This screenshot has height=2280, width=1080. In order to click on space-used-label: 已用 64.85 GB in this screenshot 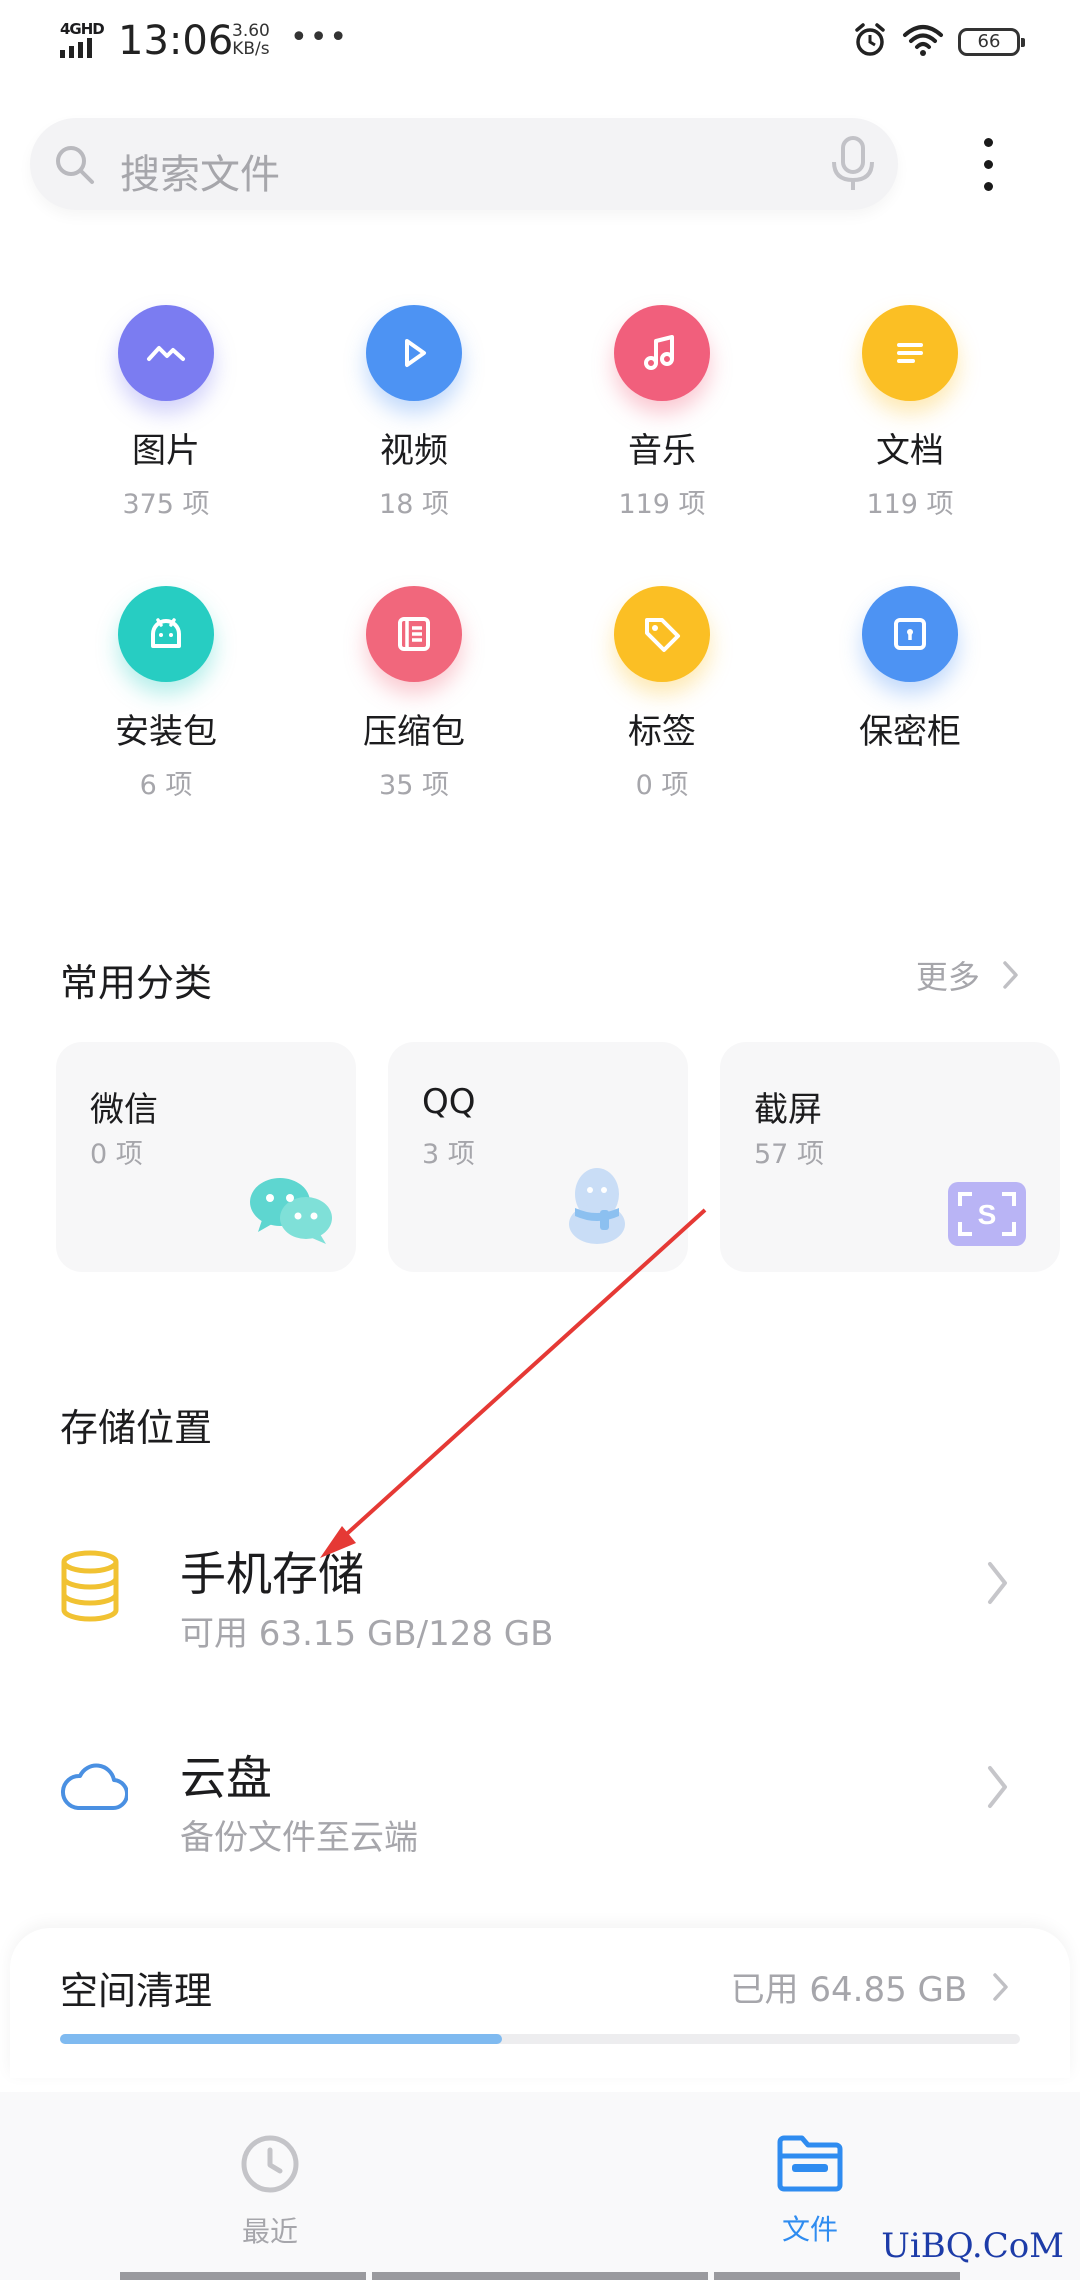, I will do `click(849, 1990)`.